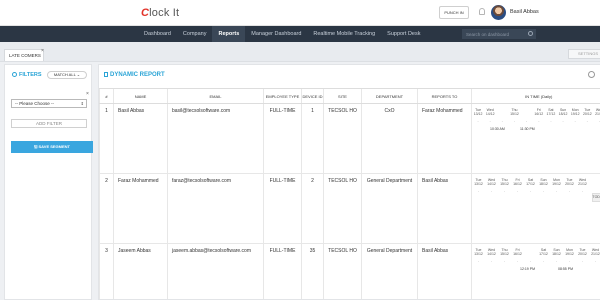 Image resolution: width=600 pixels, height=300 pixels. What do you see at coordinates (87, 94) in the screenshot?
I see `filter-remove-icon: ×` at bounding box center [87, 94].